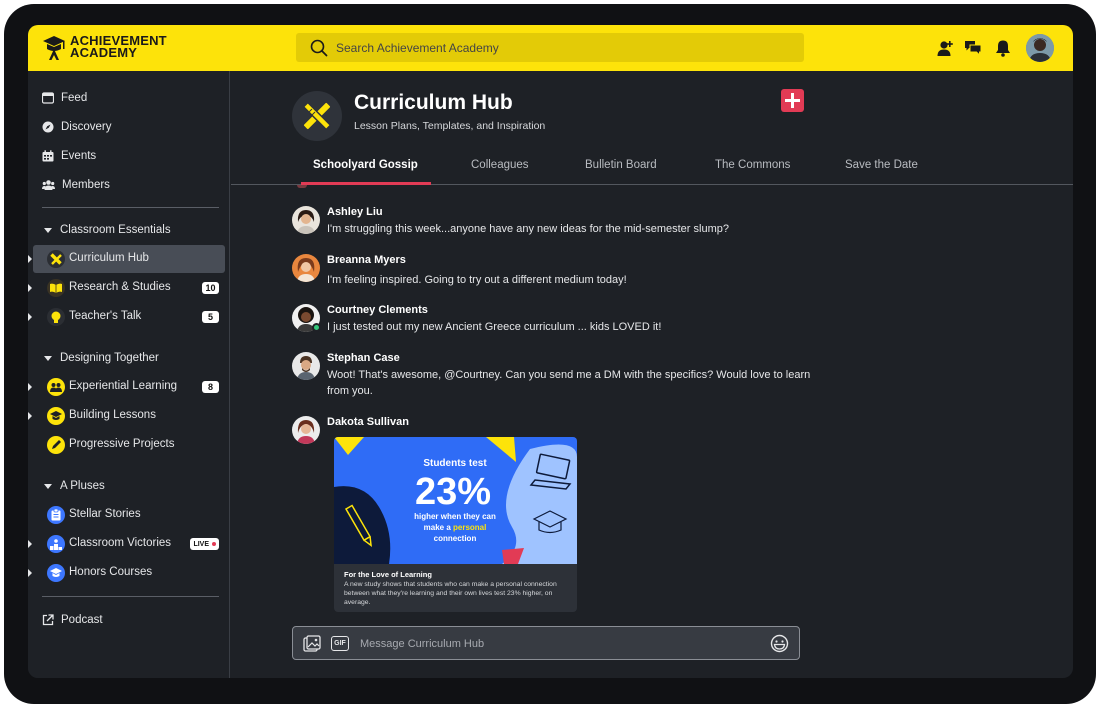 The height and width of the screenshot is (708, 1100). I want to click on user-avatar-image, so click(1040, 48).